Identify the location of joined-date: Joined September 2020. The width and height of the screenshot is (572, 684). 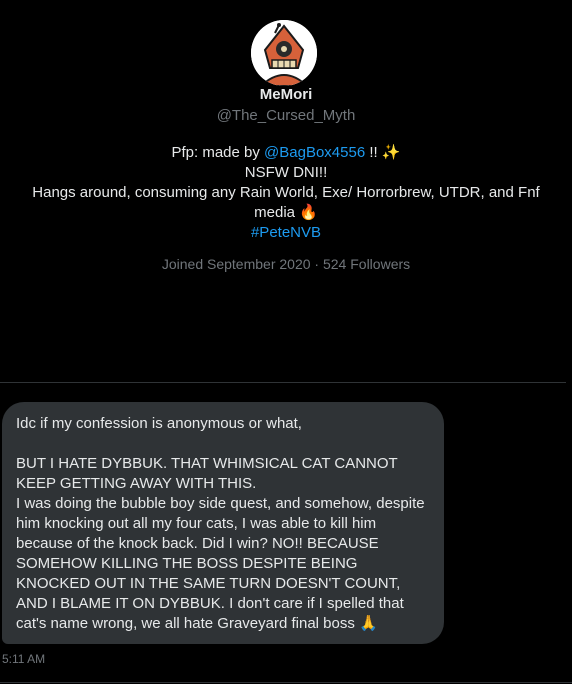
(236, 264).